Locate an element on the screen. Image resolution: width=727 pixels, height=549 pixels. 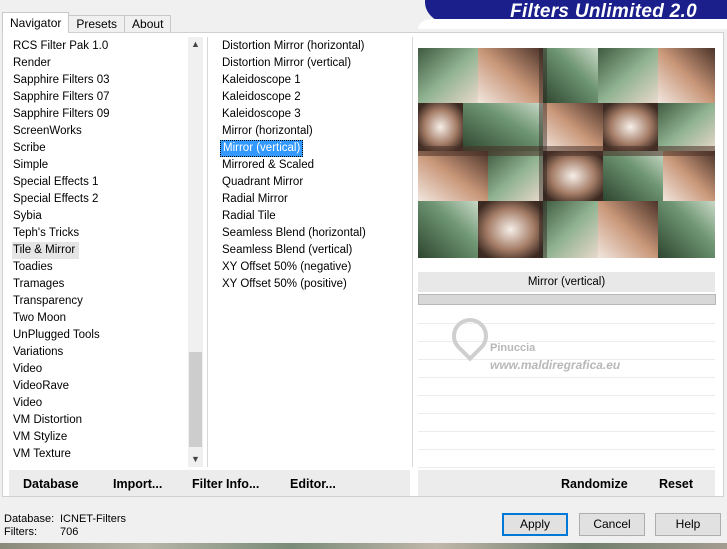
bottom-toolbar-right: Randomize Reset is located at coordinates (566, 483).